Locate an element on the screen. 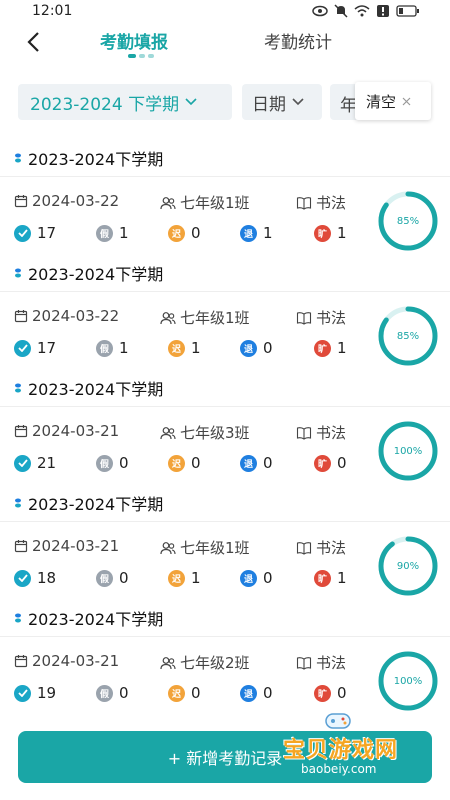  term-filter-label: 2023-2024 下学期 is located at coordinates (105, 104).